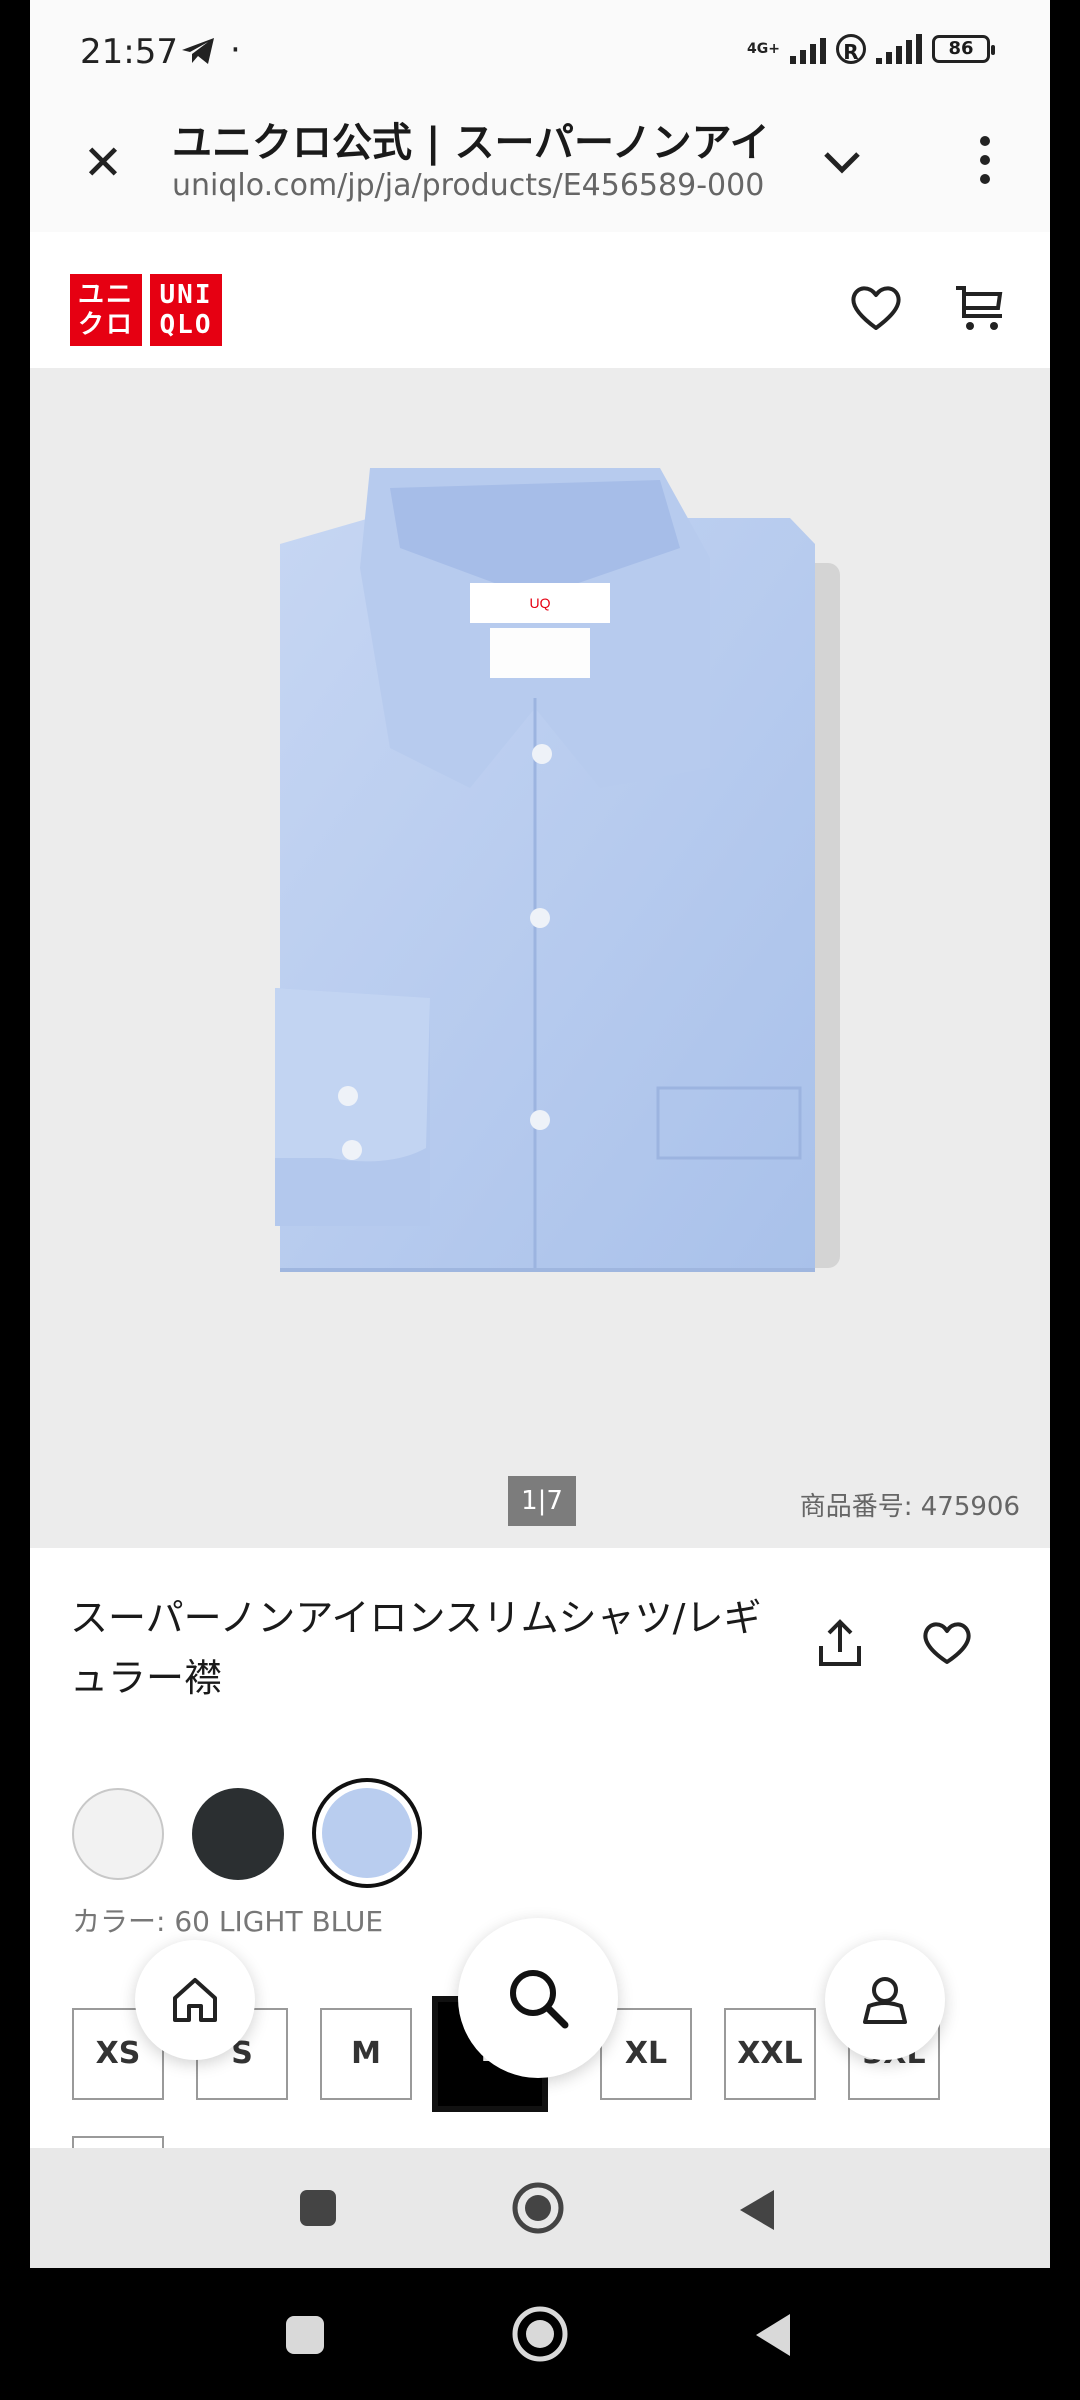 The width and height of the screenshot is (1080, 2400). Describe the element at coordinates (118, 1834) in the screenshot. I see `color-swatch-white` at that location.